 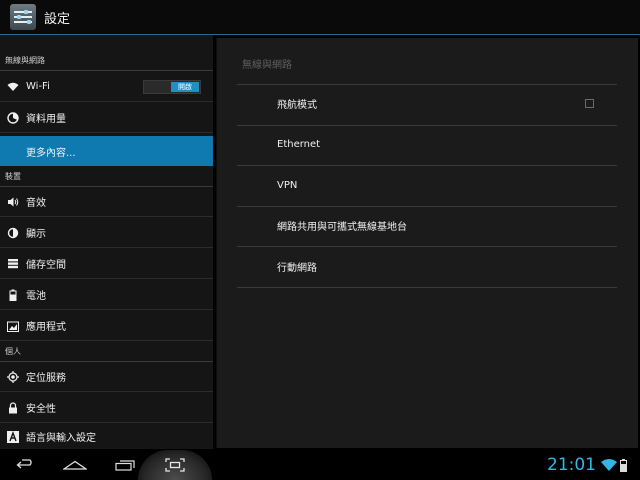 I want to click on wifi-toggle-label: 開啟, so click(x=185, y=86).